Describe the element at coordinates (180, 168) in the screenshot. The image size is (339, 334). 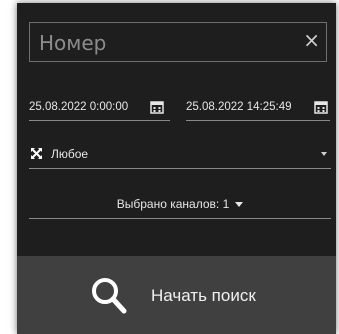
I see `type-underline` at that location.